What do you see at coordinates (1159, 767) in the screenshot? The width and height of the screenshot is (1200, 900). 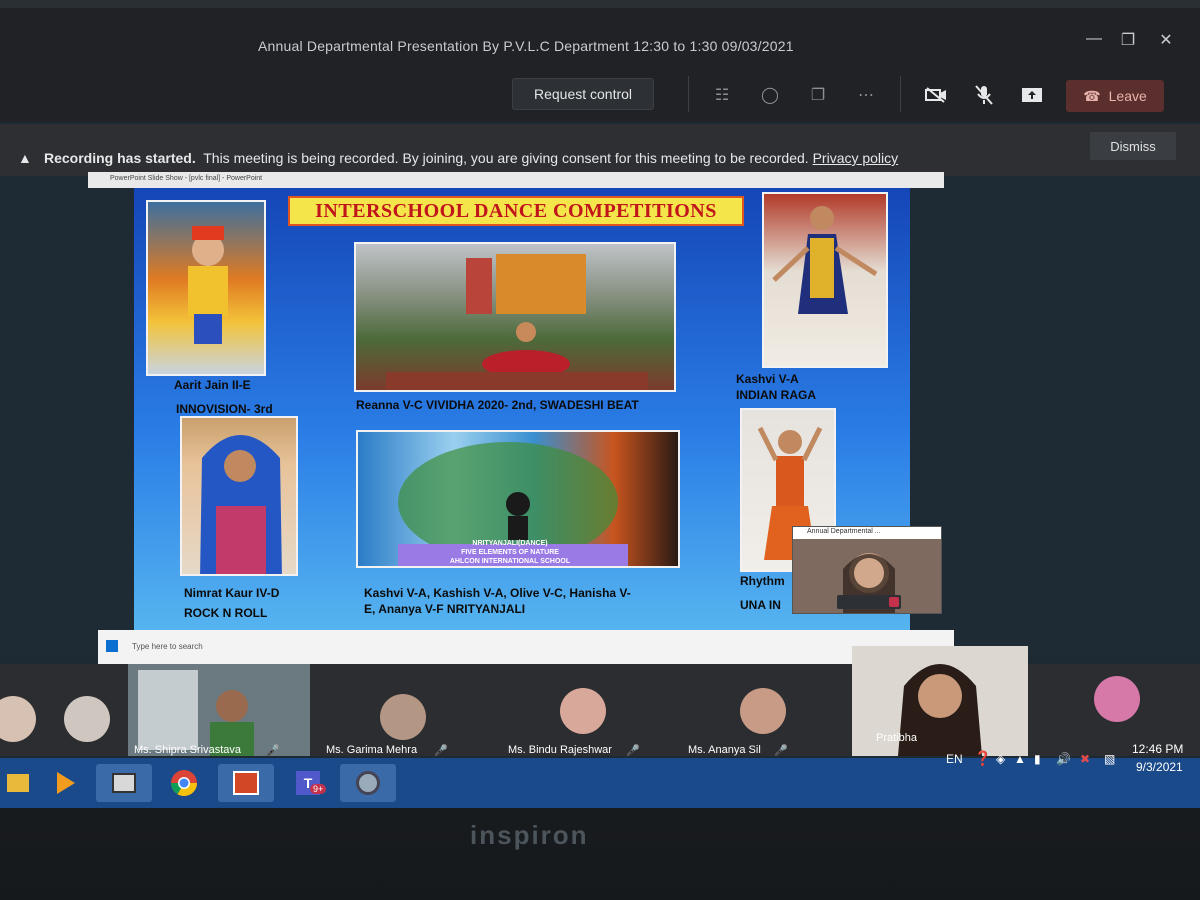 I see `clock-date: 9/3/2021` at bounding box center [1159, 767].